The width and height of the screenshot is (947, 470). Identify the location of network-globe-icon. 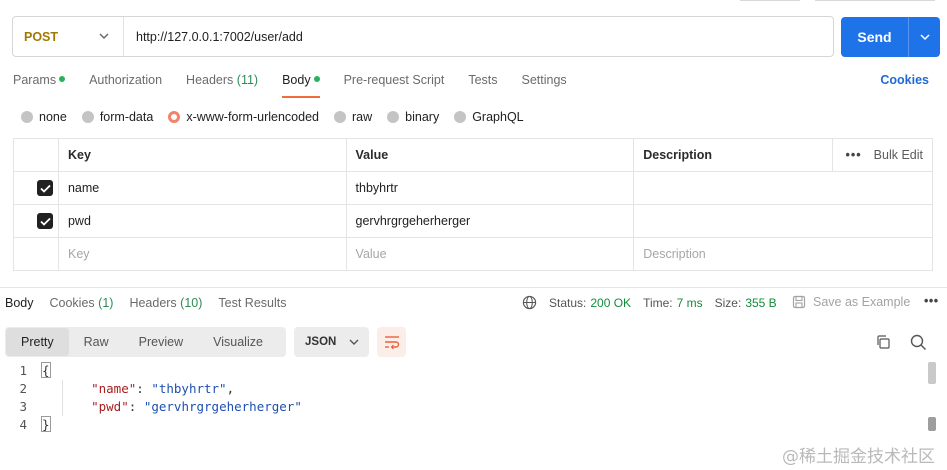
(529, 302).